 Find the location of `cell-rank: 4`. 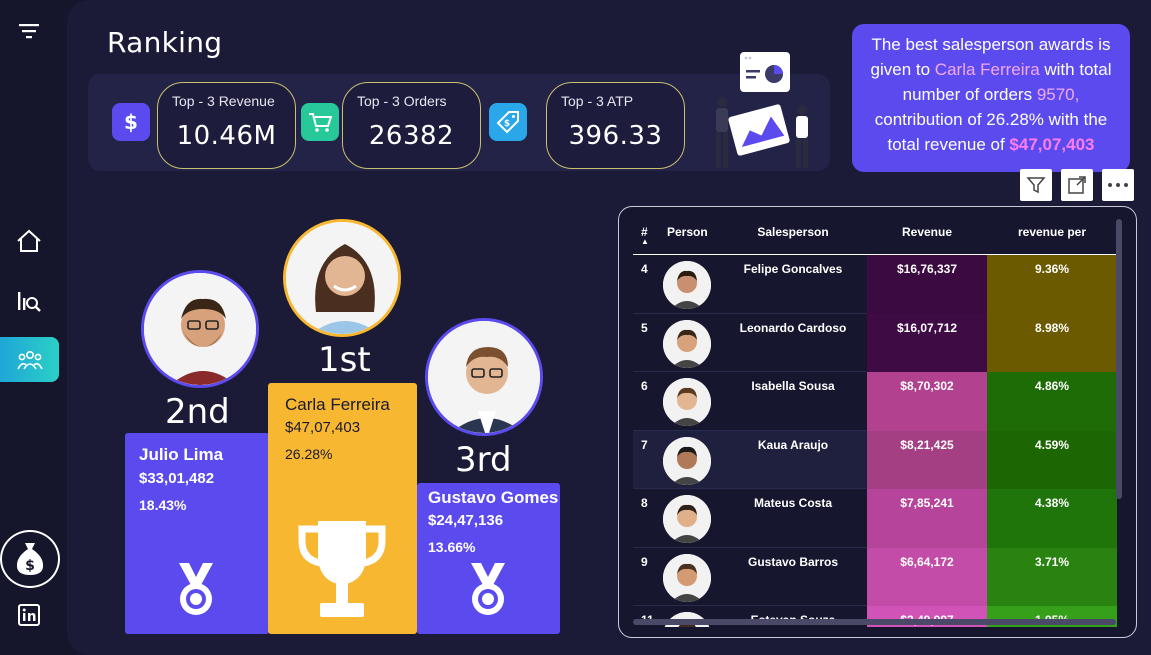

cell-rank: 4 is located at coordinates (644, 269).